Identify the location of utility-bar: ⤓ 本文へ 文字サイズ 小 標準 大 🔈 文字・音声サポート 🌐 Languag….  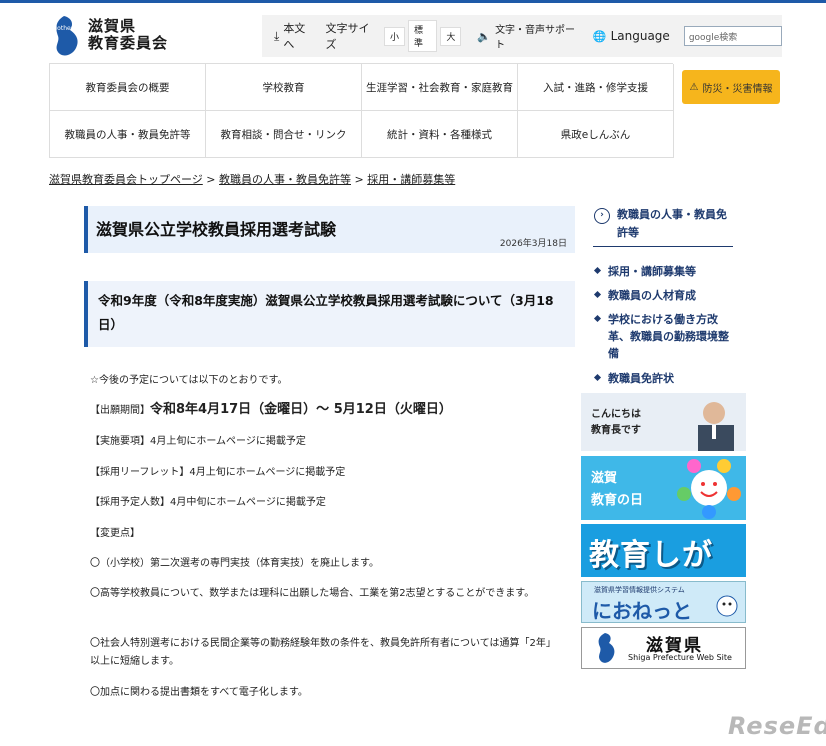
(522, 36).